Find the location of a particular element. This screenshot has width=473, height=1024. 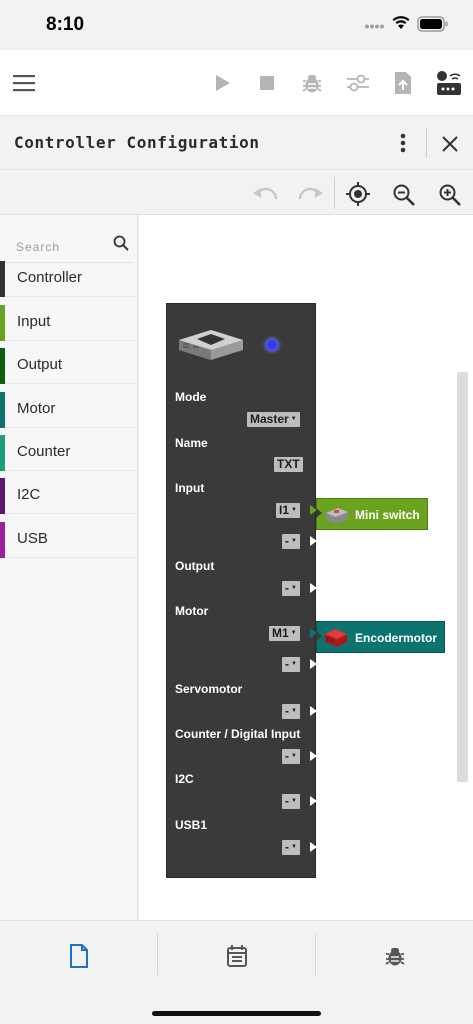

mini-switch-icon is located at coordinates (337, 516).